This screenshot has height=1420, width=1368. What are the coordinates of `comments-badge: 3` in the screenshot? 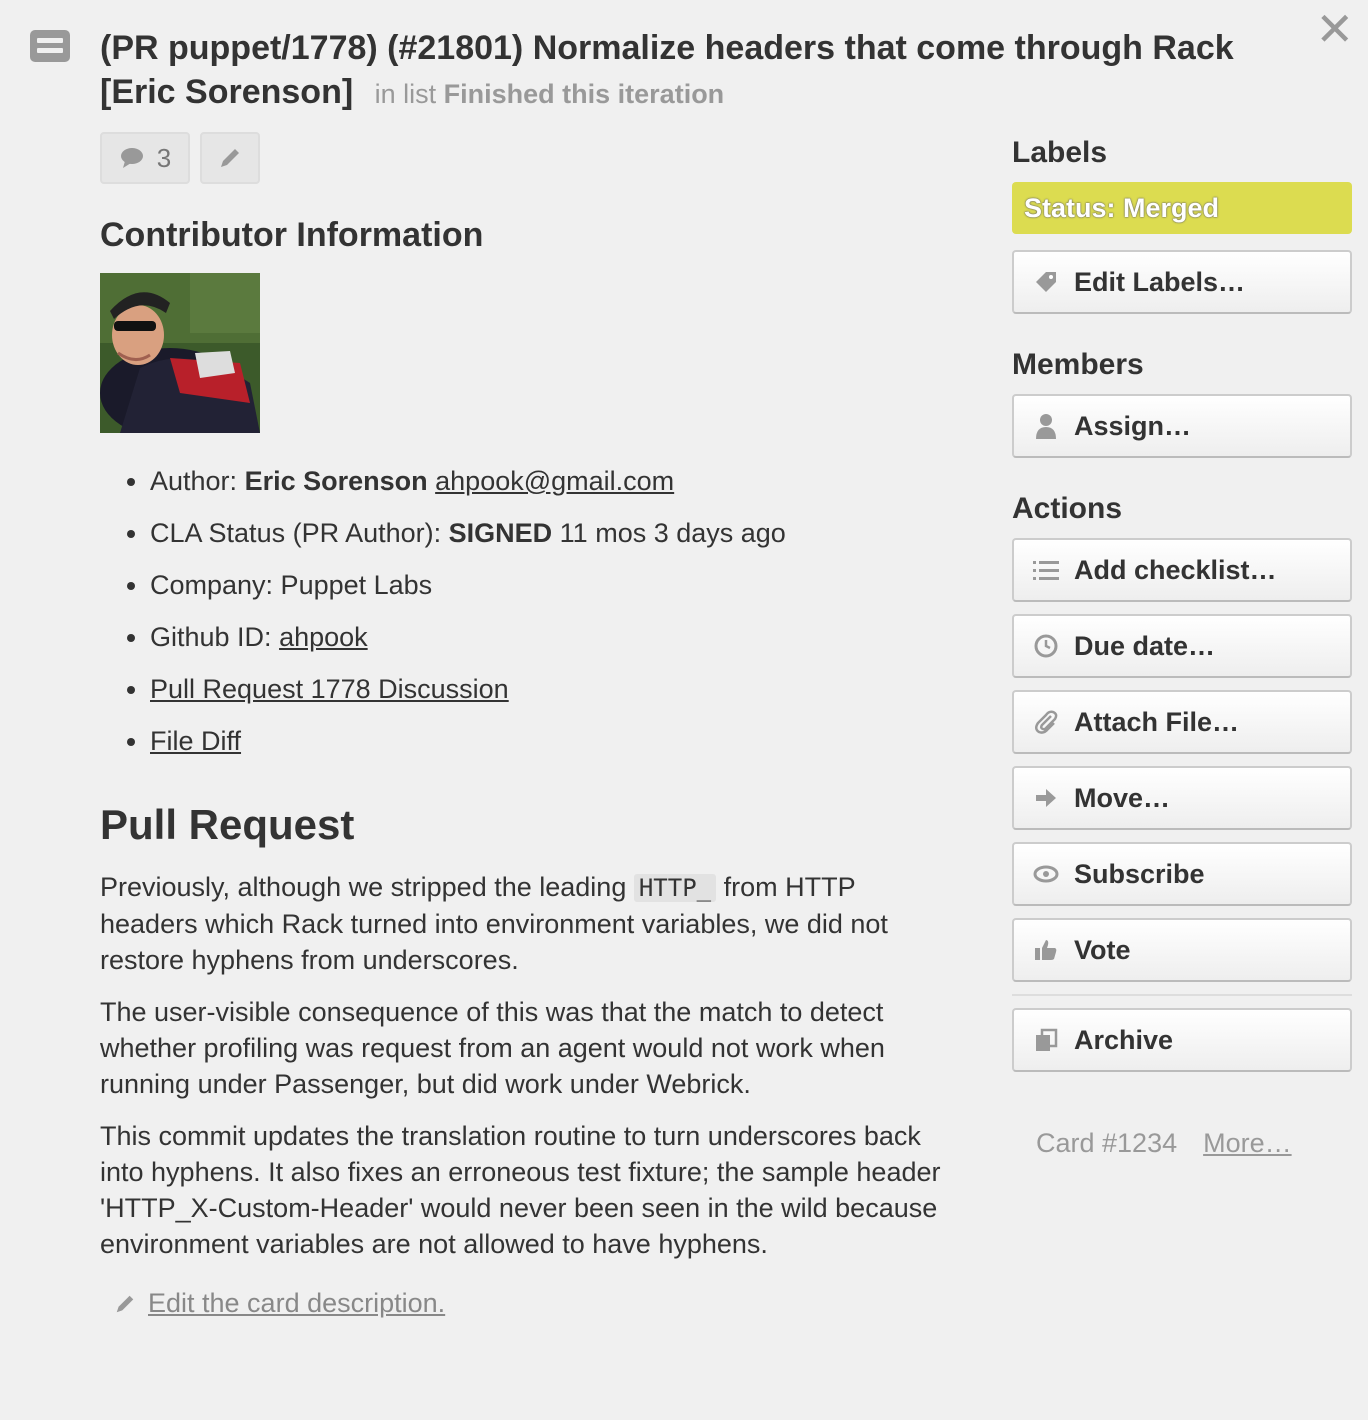 It's located at (145, 158).